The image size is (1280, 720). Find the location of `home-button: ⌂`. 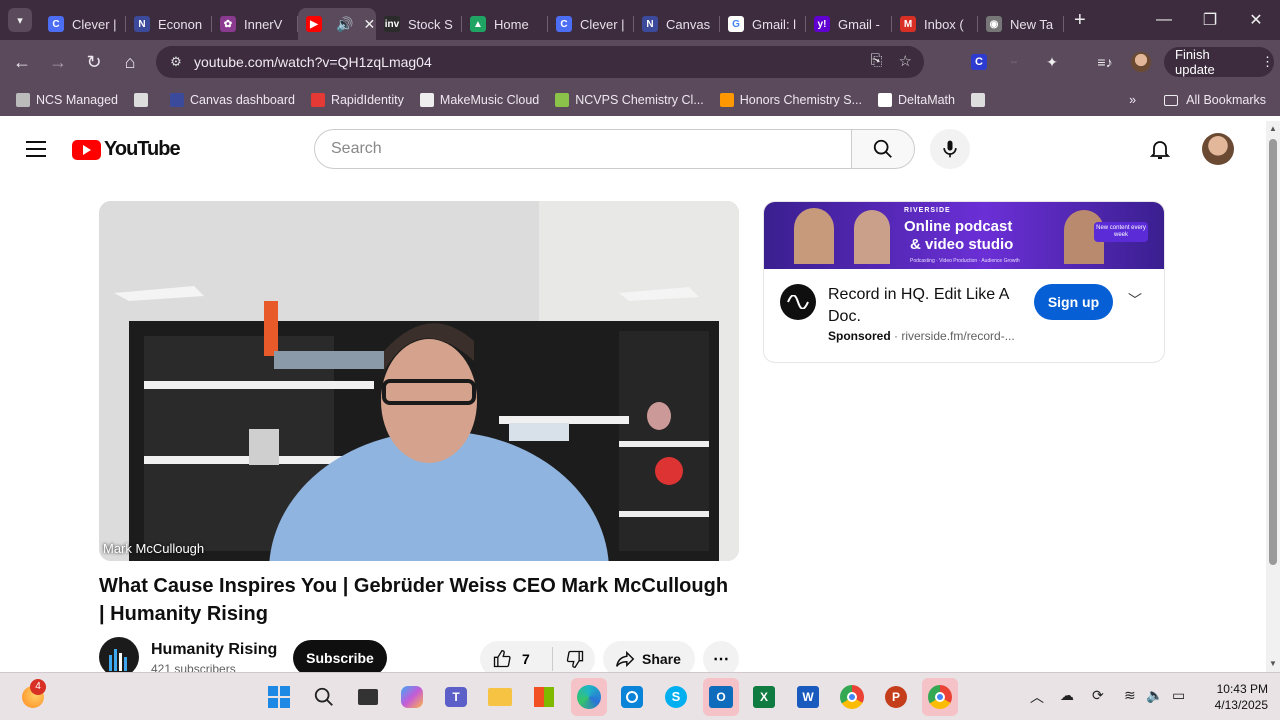

home-button: ⌂ is located at coordinates (130, 62).